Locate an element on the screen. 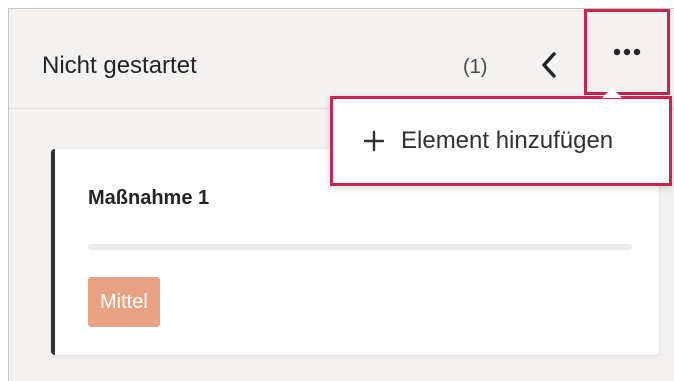 The image size is (674, 381). plus-icon is located at coordinates (374, 141).